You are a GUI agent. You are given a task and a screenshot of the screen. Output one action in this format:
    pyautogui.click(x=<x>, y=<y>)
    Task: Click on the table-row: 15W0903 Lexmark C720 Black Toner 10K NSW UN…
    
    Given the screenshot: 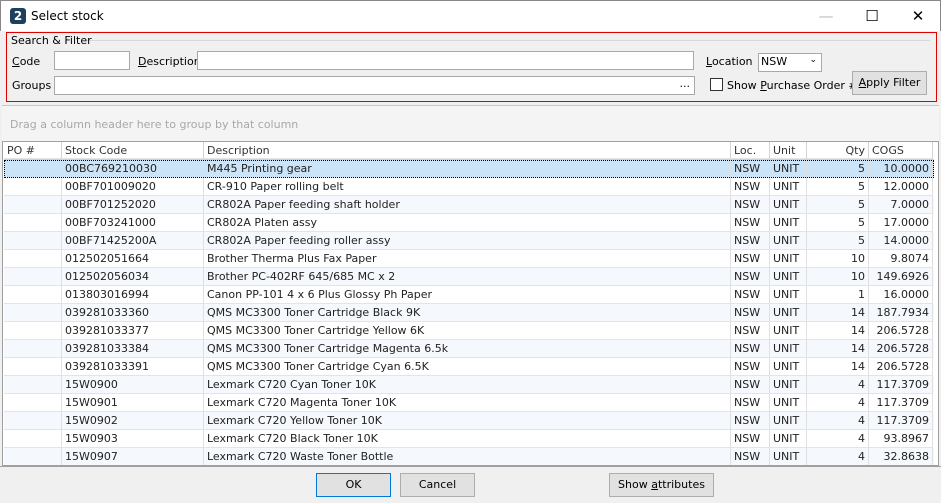 What is the action you would take?
    pyautogui.click(x=469, y=439)
    